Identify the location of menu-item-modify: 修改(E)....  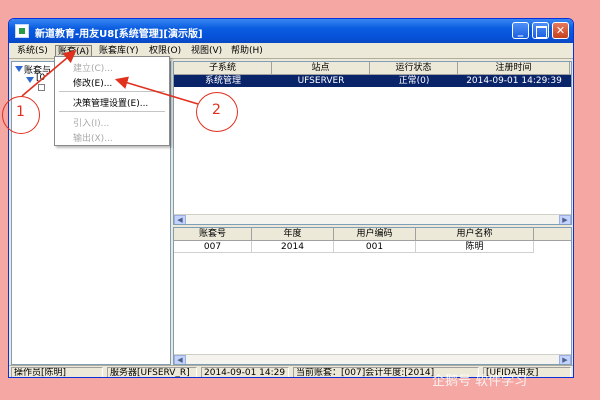
(92, 82).